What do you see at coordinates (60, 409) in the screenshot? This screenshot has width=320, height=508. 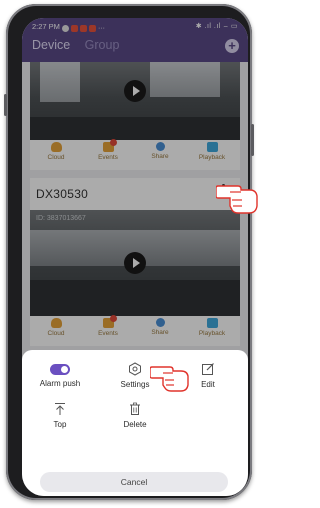 I see `arrow-top-icon` at bounding box center [60, 409].